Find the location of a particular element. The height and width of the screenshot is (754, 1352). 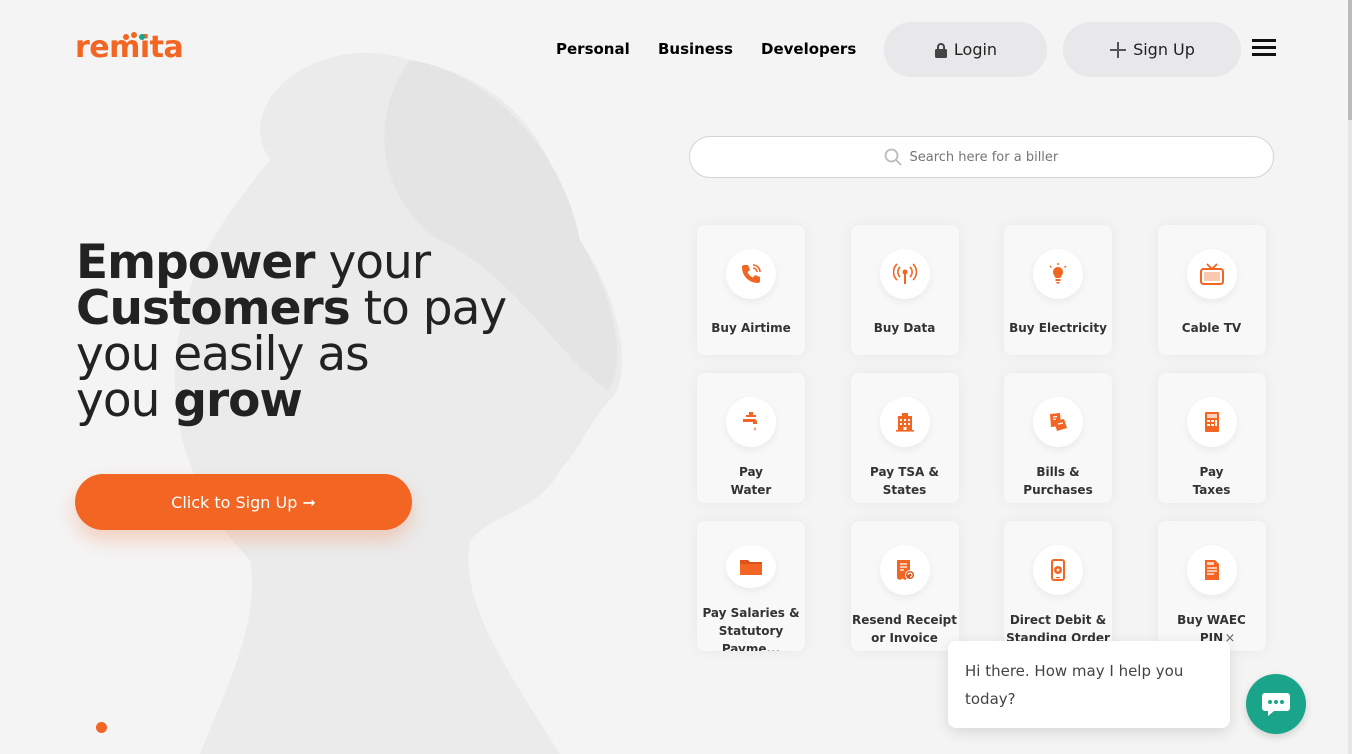

search-icon is located at coordinates (893, 157).